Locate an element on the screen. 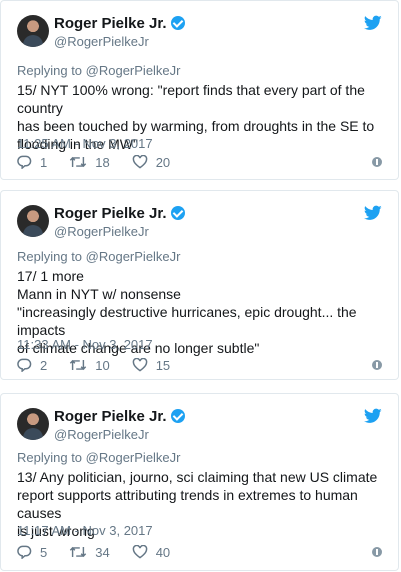 This screenshot has width=401, height=572. reply-button: 5 is located at coordinates (32, 552).